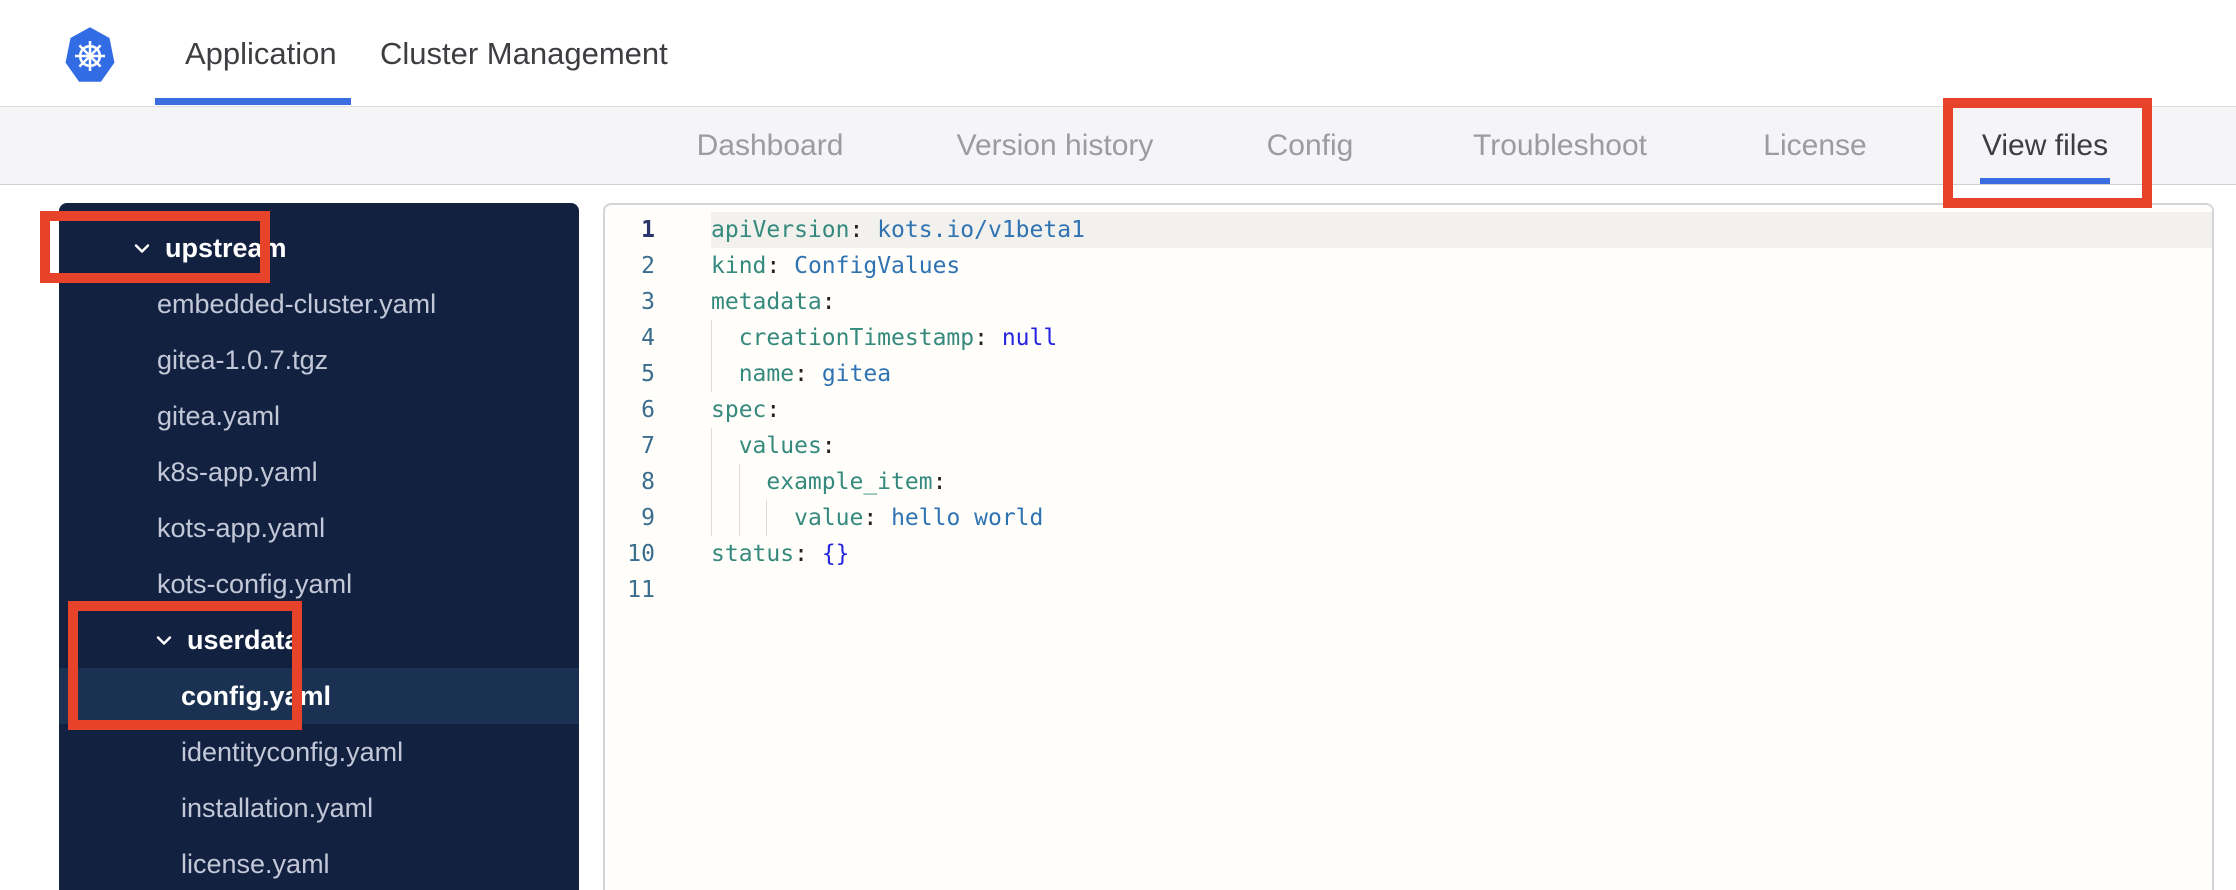 The width and height of the screenshot is (2236, 890). Describe the element at coordinates (1461, 482) in the screenshot. I see `code-text: example_item:` at that location.